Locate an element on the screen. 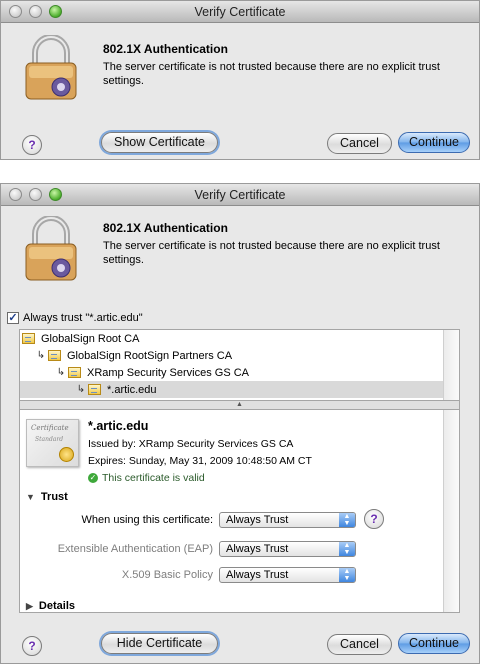  chain-scrollbar is located at coordinates (451, 365).